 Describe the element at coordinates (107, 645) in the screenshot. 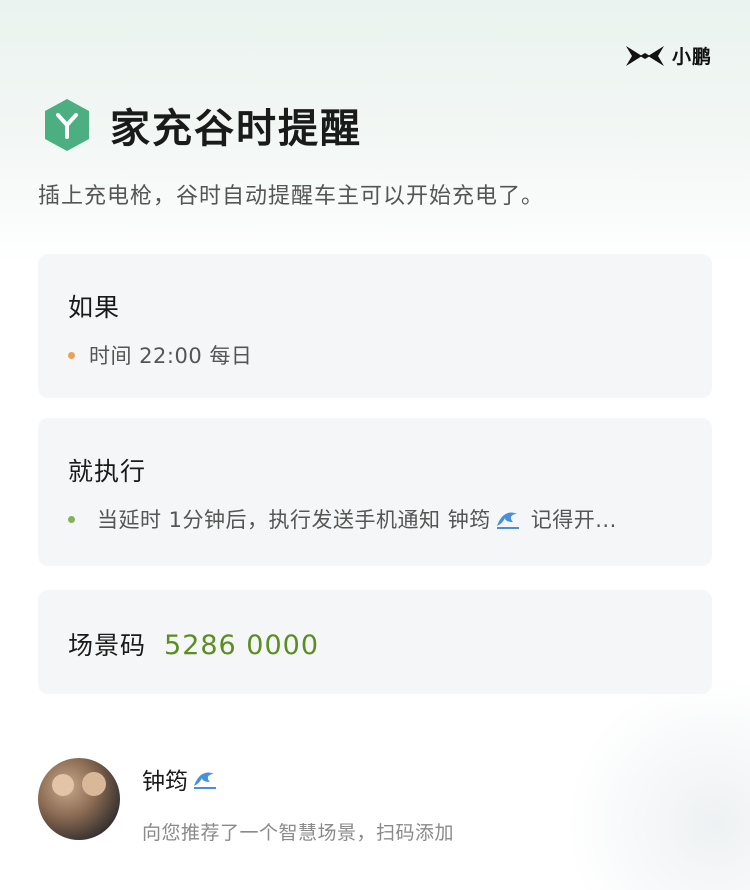

I see `scene-code-label: 场景码` at that location.